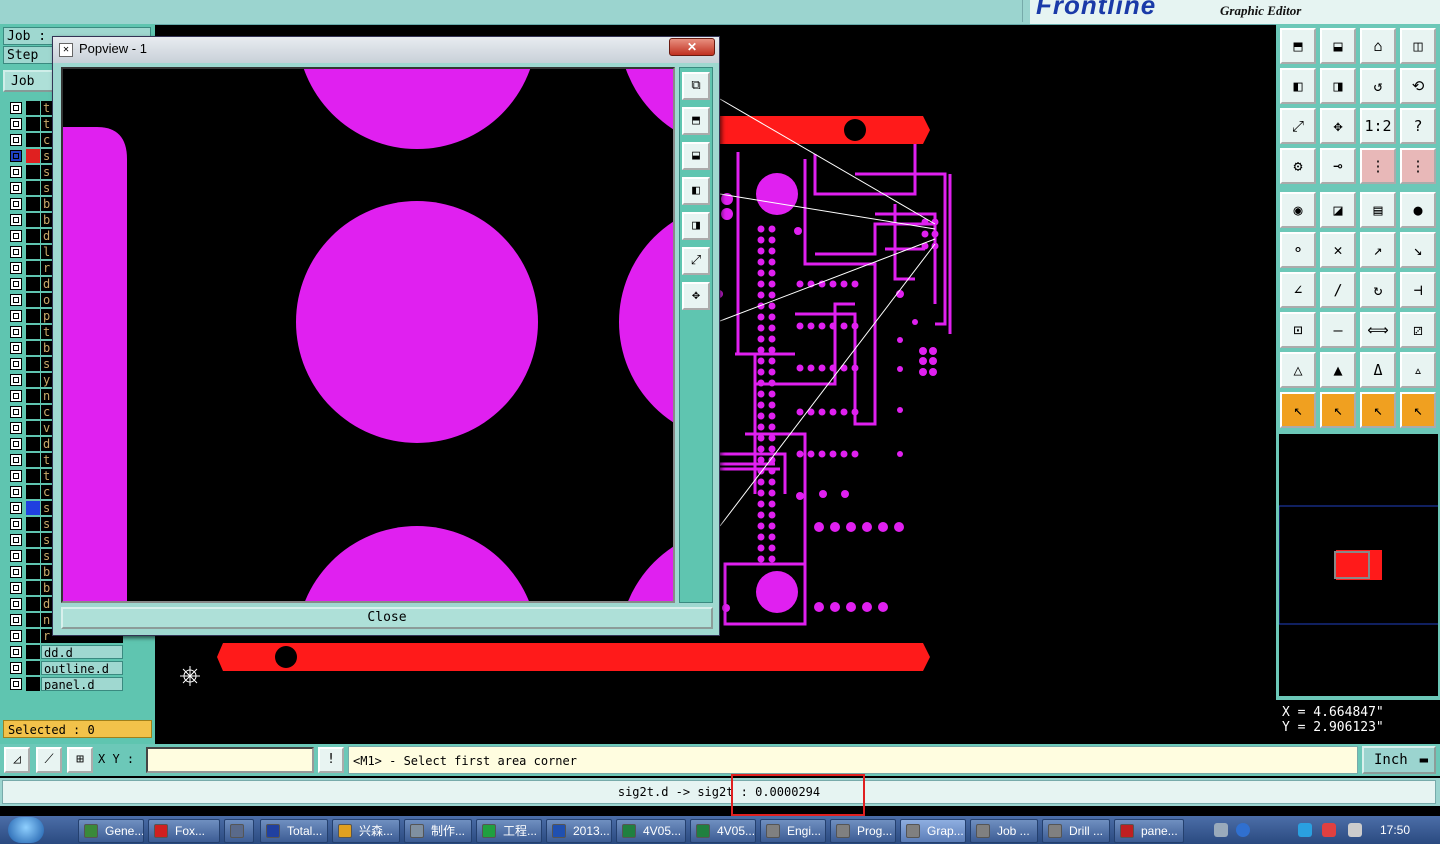 The height and width of the screenshot is (844, 1440). Describe the element at coordinates (64, 652) in the screenshot. I see `layer-row: dd.d` at that location.